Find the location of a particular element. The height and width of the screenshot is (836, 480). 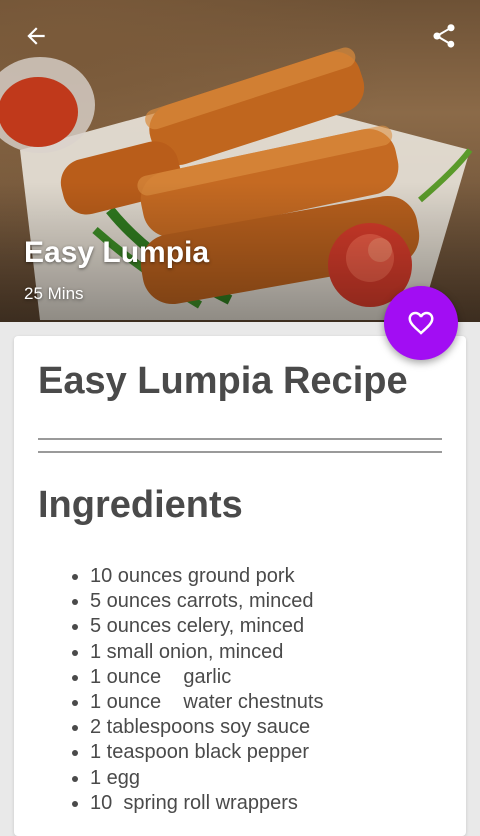

ingredient-item: 2 tablespoons soy sauce is located at coordinates (197, 727).